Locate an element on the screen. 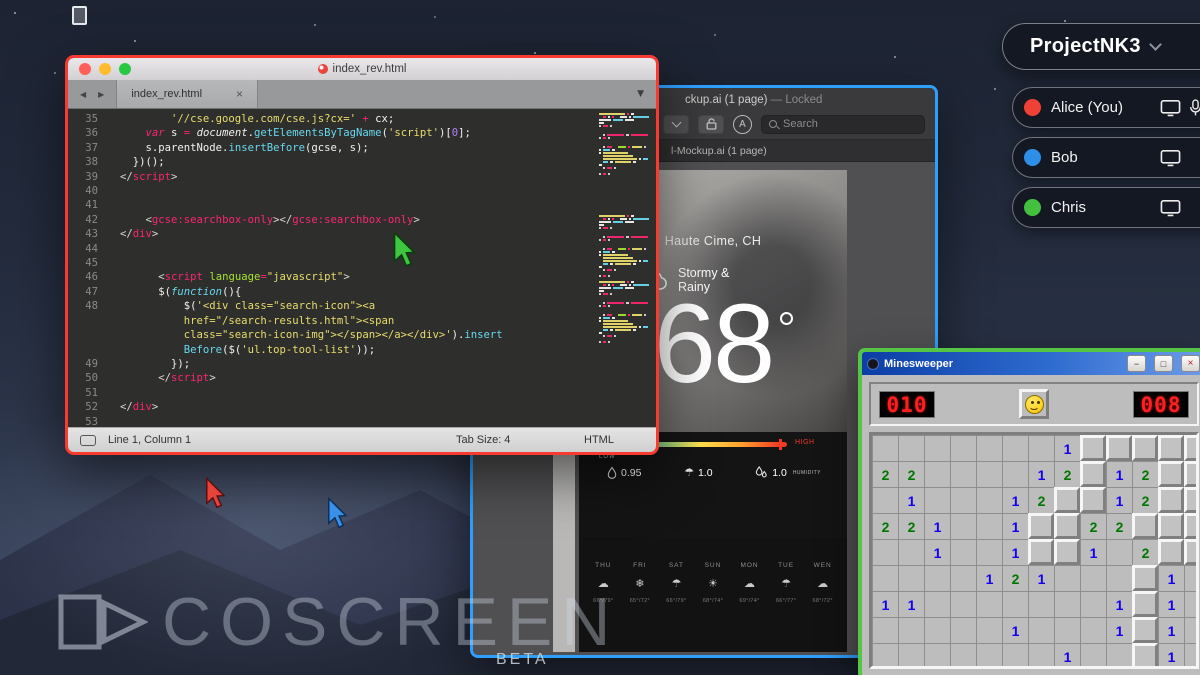 The height and width of the screenshot is (675, 1200). minesweeper-titlebar: Minesweeper − □ × is located at coordinates (1031, 363).